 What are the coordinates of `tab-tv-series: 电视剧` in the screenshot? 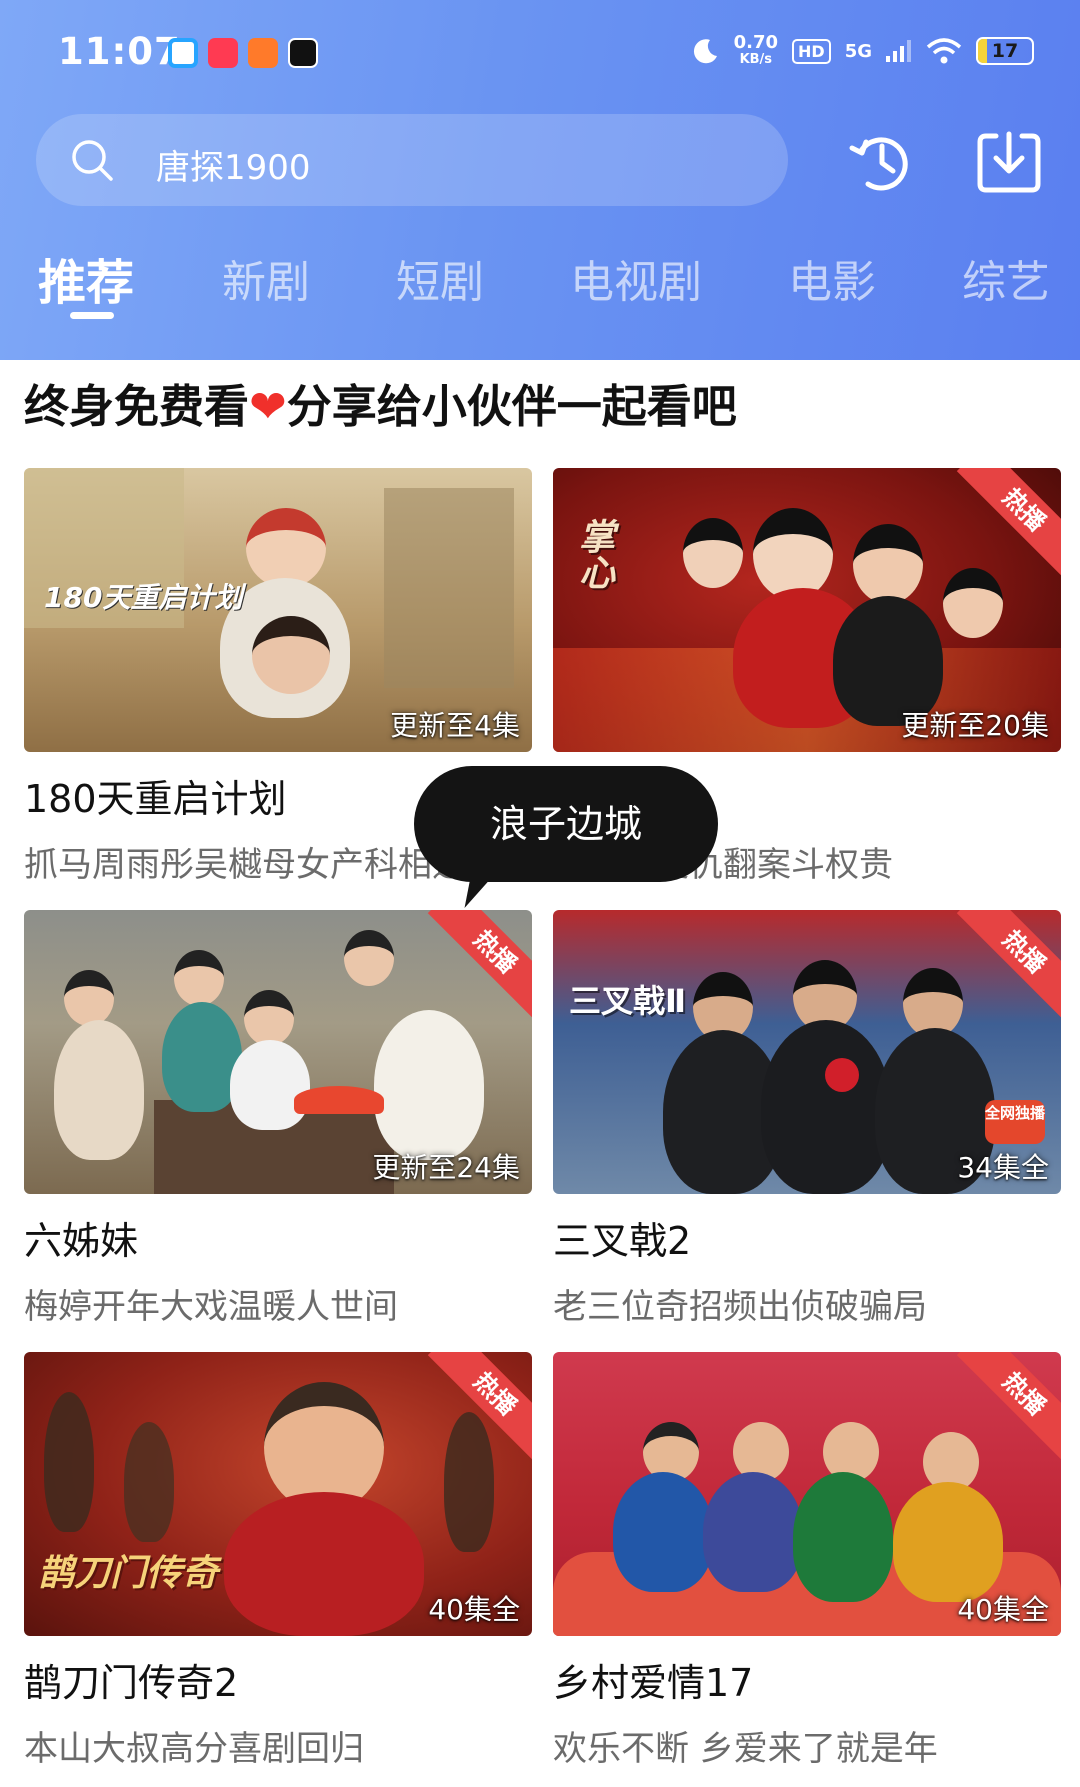 It's located at (636, 278).